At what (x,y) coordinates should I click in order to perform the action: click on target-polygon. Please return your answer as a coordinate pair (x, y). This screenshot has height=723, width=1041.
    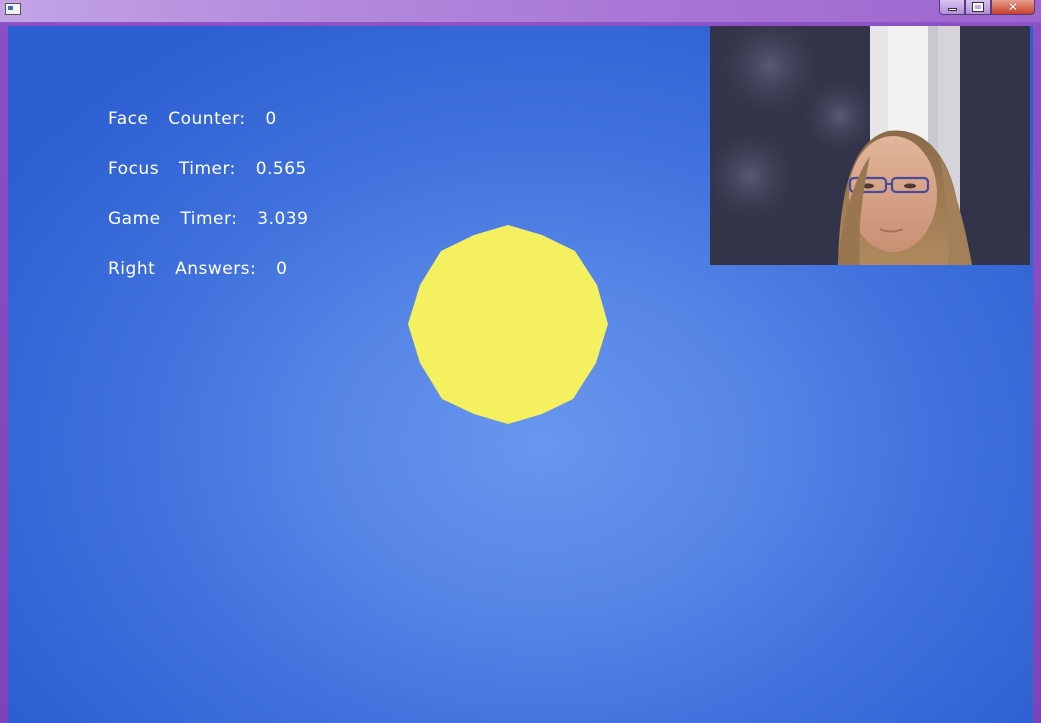
    Looking at the image, I should click on (508, 324).